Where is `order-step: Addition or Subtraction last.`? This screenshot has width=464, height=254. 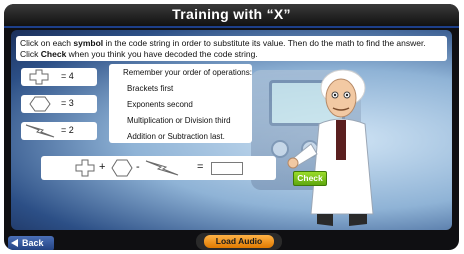
order-step: Addition or Subtraction last. is located at coordinates (176, 136).